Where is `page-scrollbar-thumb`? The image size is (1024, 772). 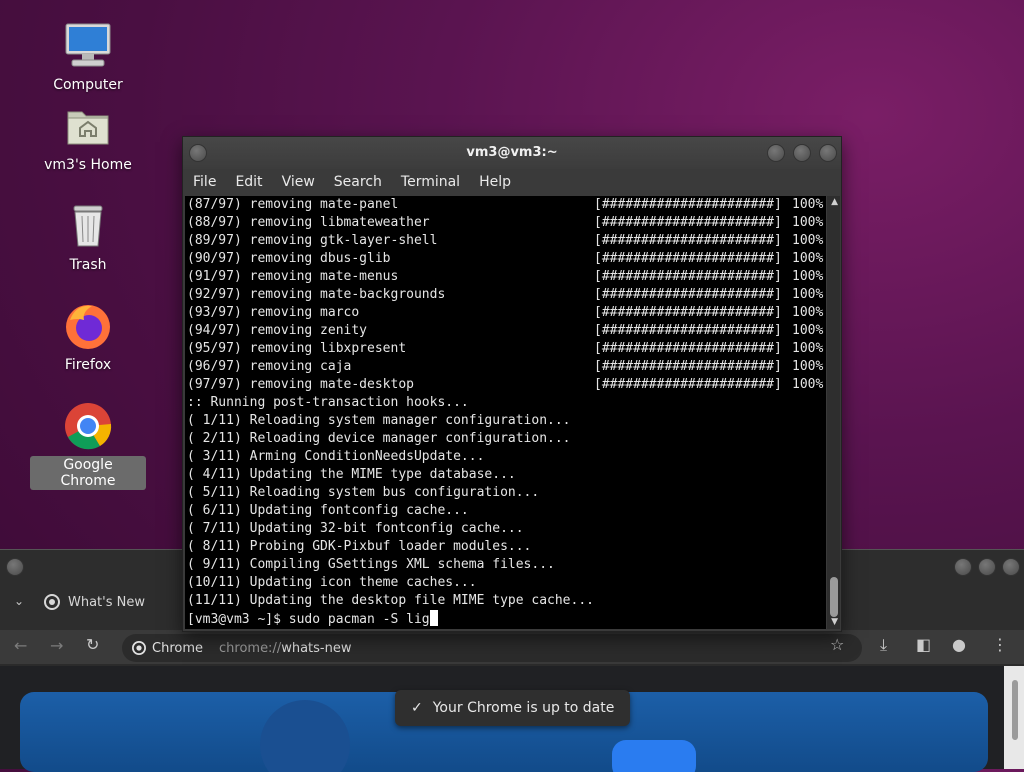 page-scrollbar-thumb is located at coordinates (1015, 710).